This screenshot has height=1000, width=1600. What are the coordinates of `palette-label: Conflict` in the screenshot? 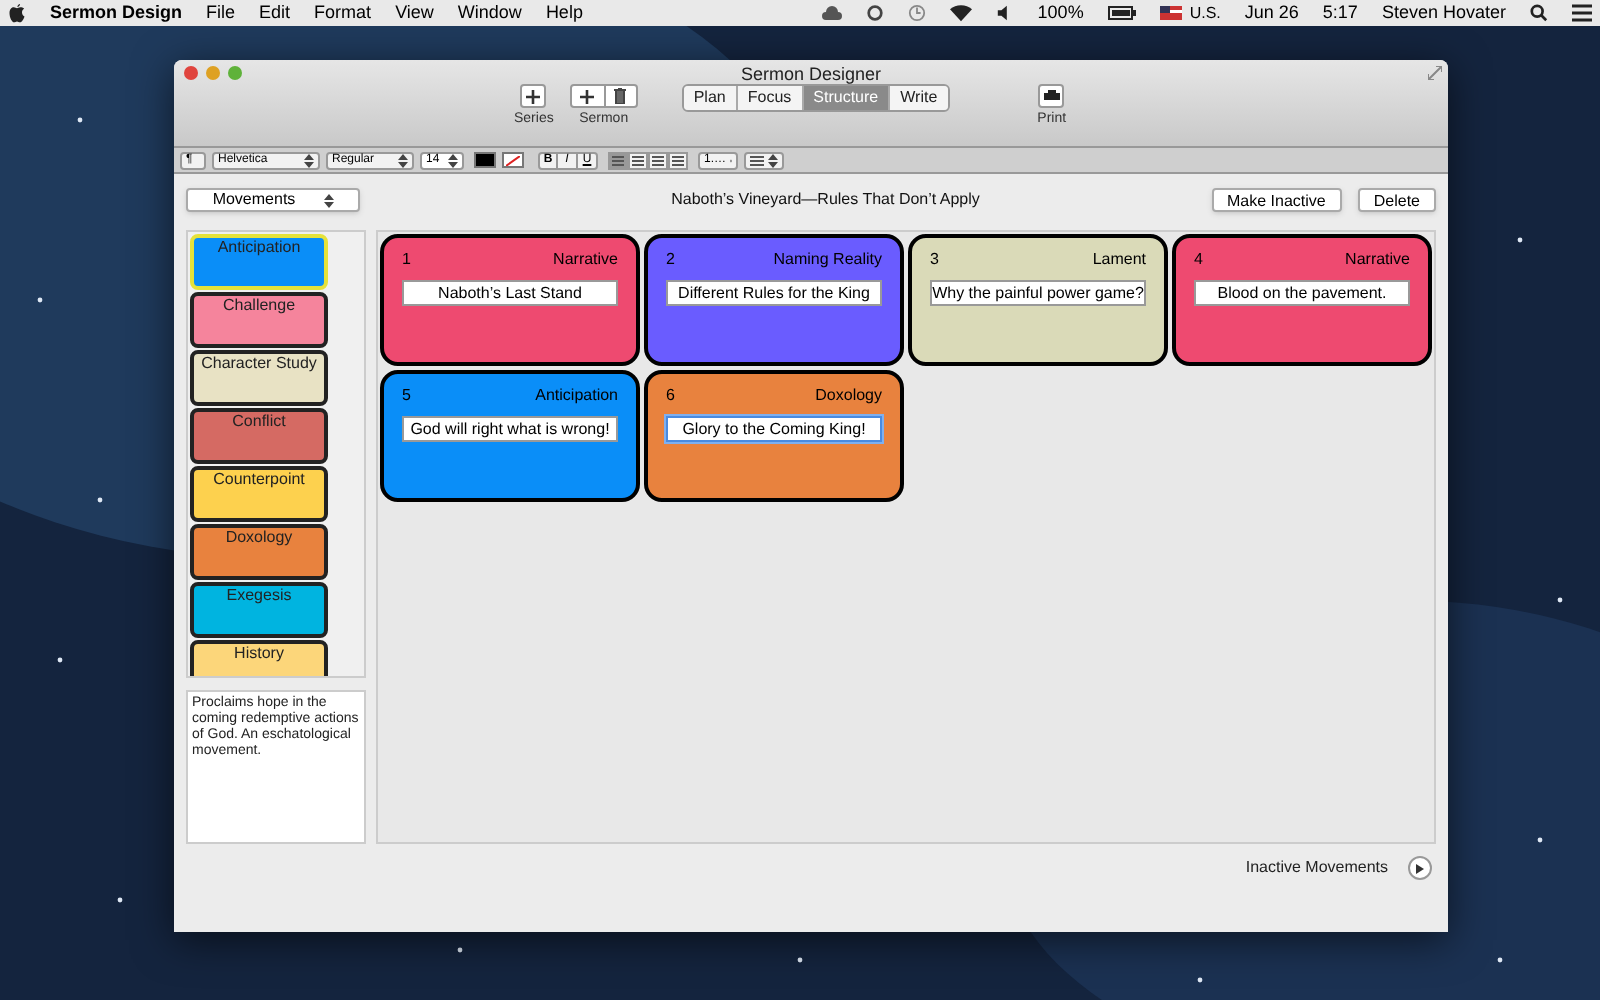 It's located at (259, 421).